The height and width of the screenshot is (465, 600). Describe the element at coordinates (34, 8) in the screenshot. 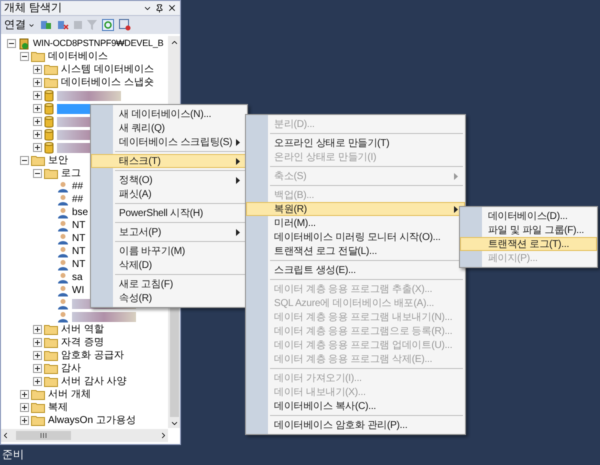

I see `panel-title: 개체 탐색기` at that location.